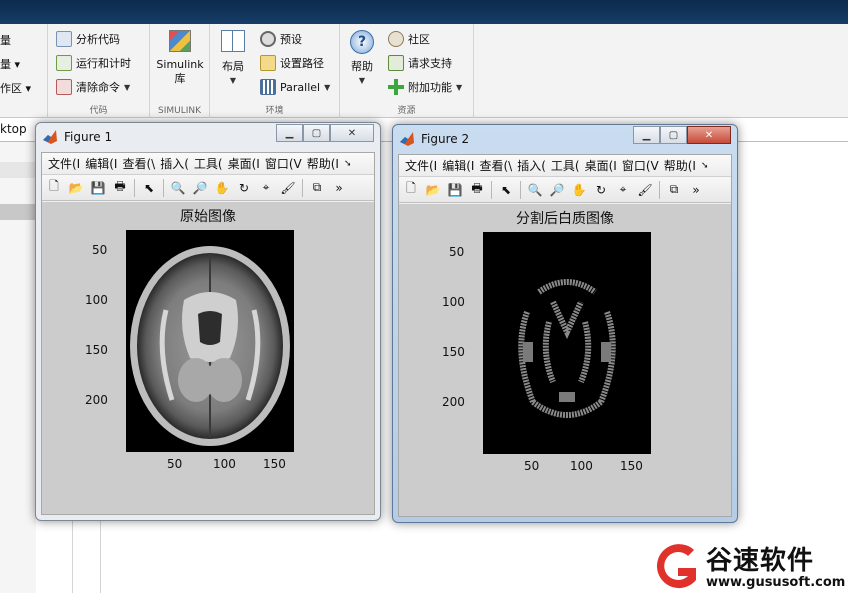 This screenshot has height=593, width=848. I want to click on ribbon-section-resources: ? 帮助 ▼ 社区 请求支持 附加功能 ▼ 资源, so click(407, 71).